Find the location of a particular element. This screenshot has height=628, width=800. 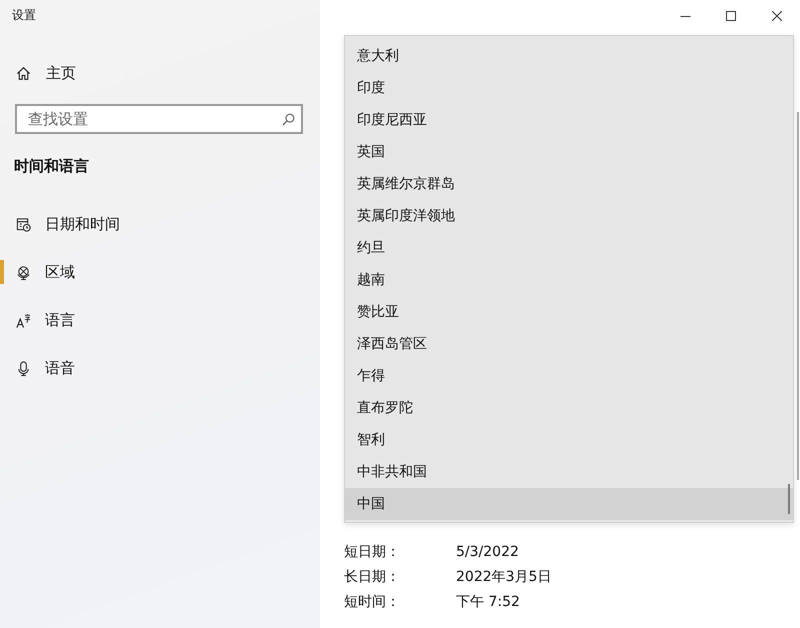

format-value: 5/3/2022 is located at coordinates (487, 551).